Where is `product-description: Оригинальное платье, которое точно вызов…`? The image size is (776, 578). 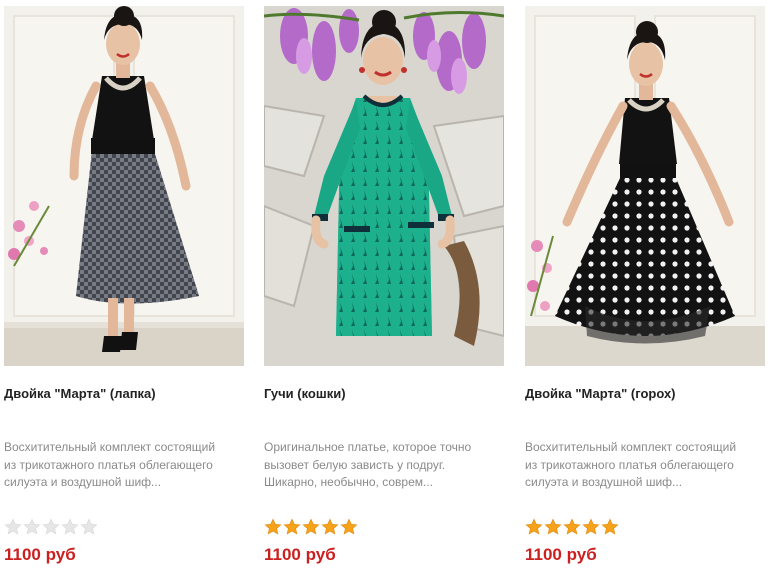
product-description: Оригинальное платье, которое точно вызов… is located at coordinates (384, 465).